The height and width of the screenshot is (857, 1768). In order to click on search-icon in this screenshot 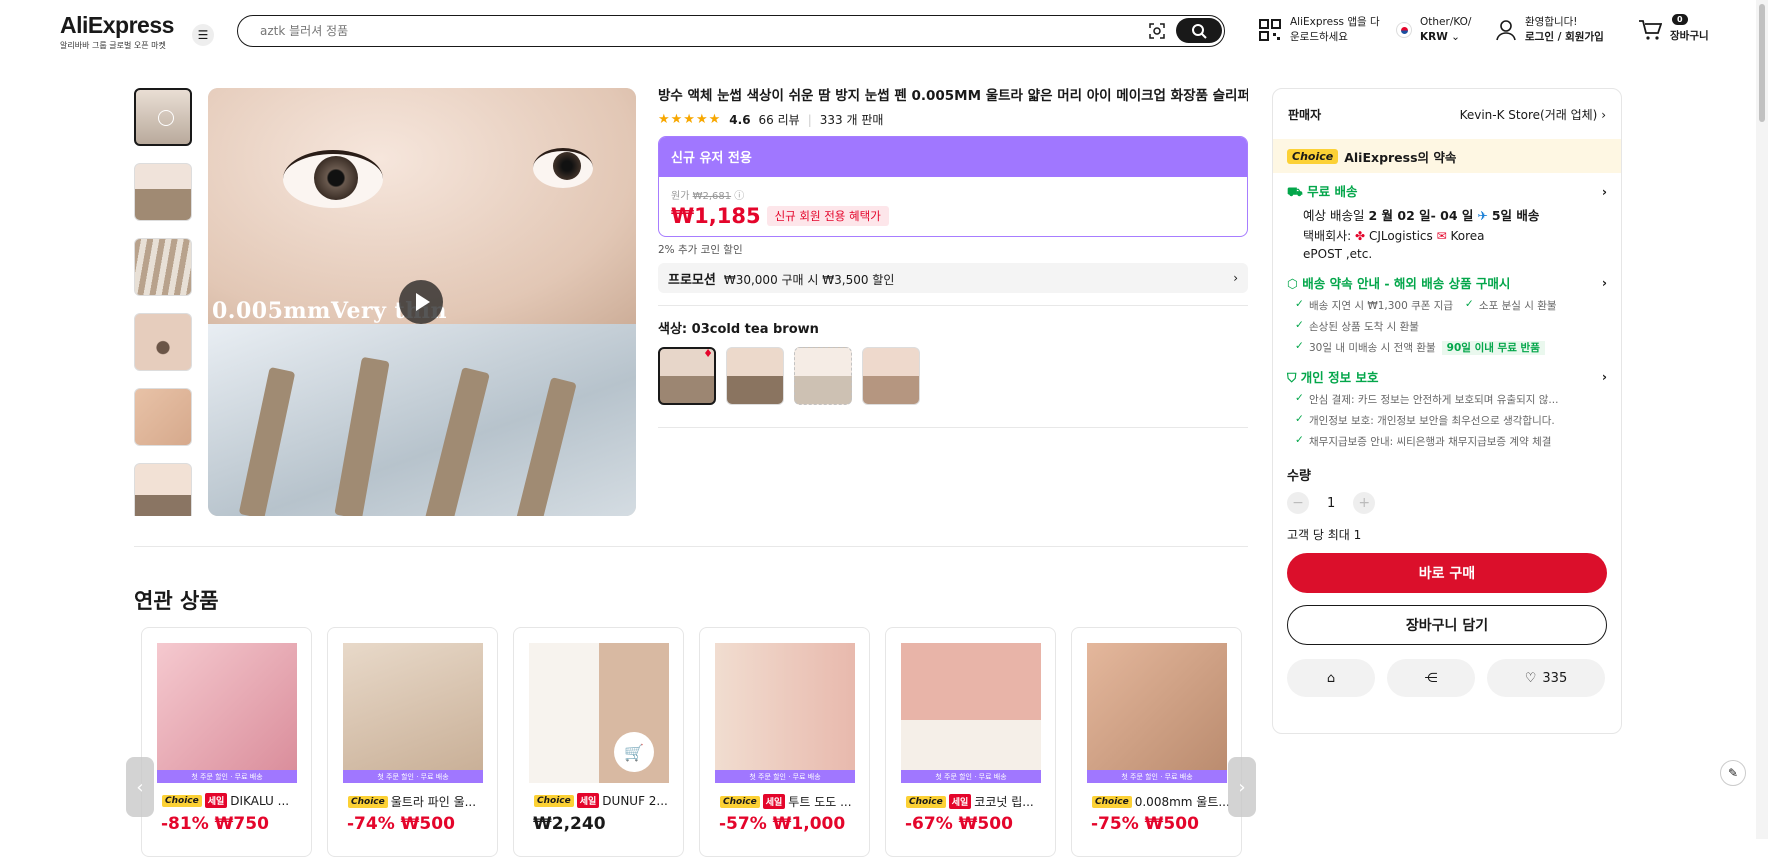, I will do `click(1199, 31)`.